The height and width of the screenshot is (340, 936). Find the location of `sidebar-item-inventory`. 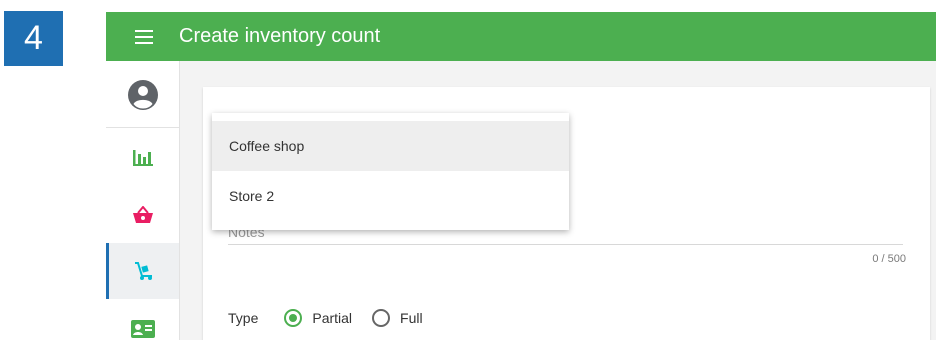

sidebar-item-inventory is located at coordinates (142, 271).